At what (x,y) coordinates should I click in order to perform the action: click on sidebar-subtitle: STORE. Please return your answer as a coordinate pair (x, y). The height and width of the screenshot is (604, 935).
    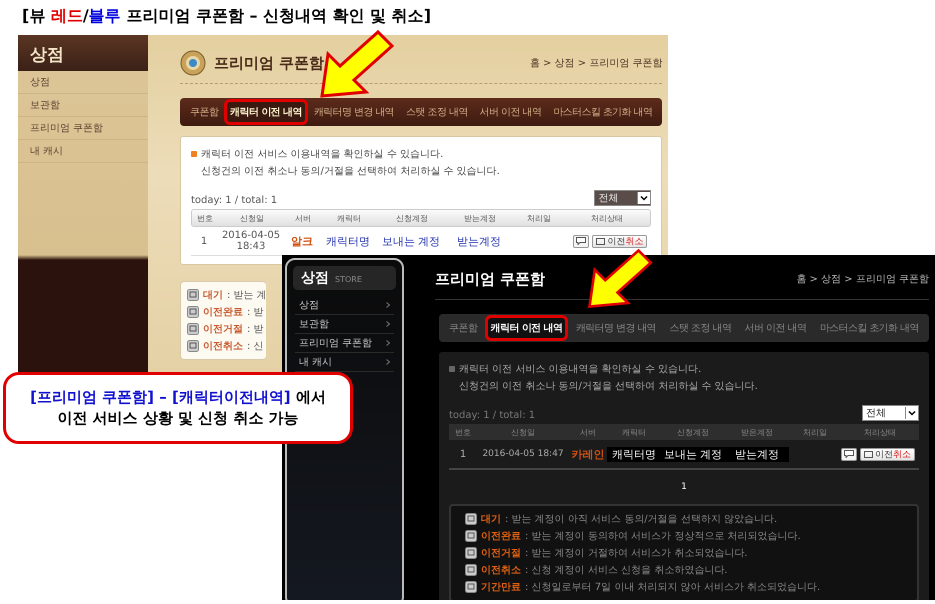
    Looking at the image, I should click on (348, 279).